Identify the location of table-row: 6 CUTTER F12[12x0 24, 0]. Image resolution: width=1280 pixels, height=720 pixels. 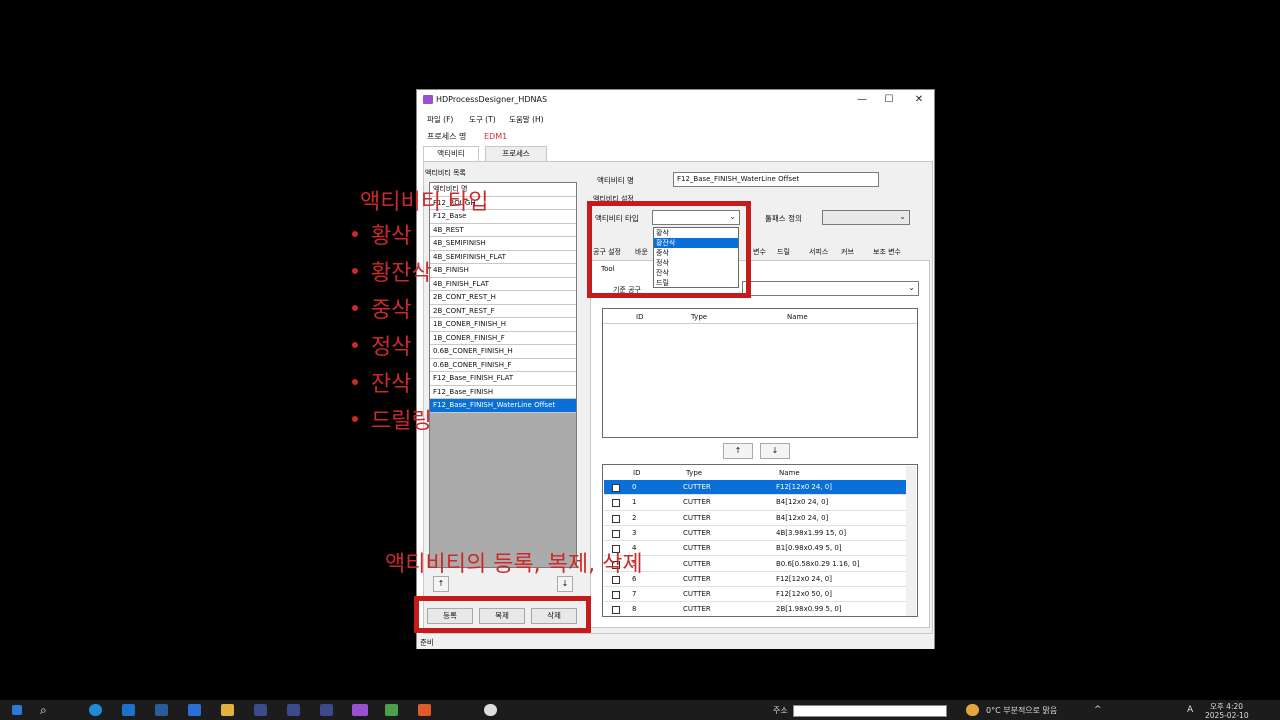
(755, 580).